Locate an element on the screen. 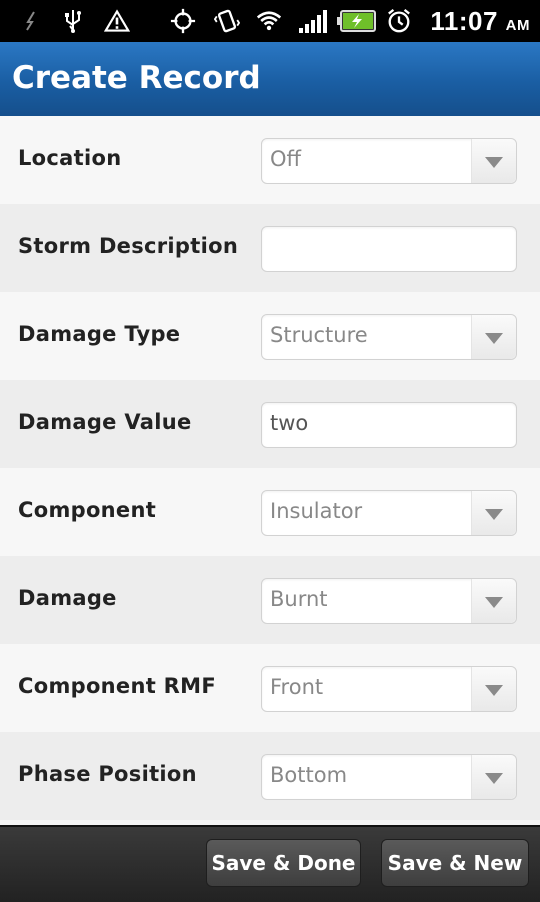  bottom-action-bar: Save & Done Save & New is located at coordinates (270, 863).